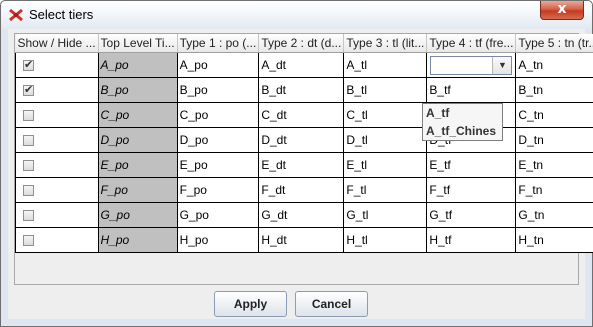  What do you see at coordinates (137, 65) in the screenshot?
I see `top-level-tier-cell: A_po` at bounding box center [137, 65].